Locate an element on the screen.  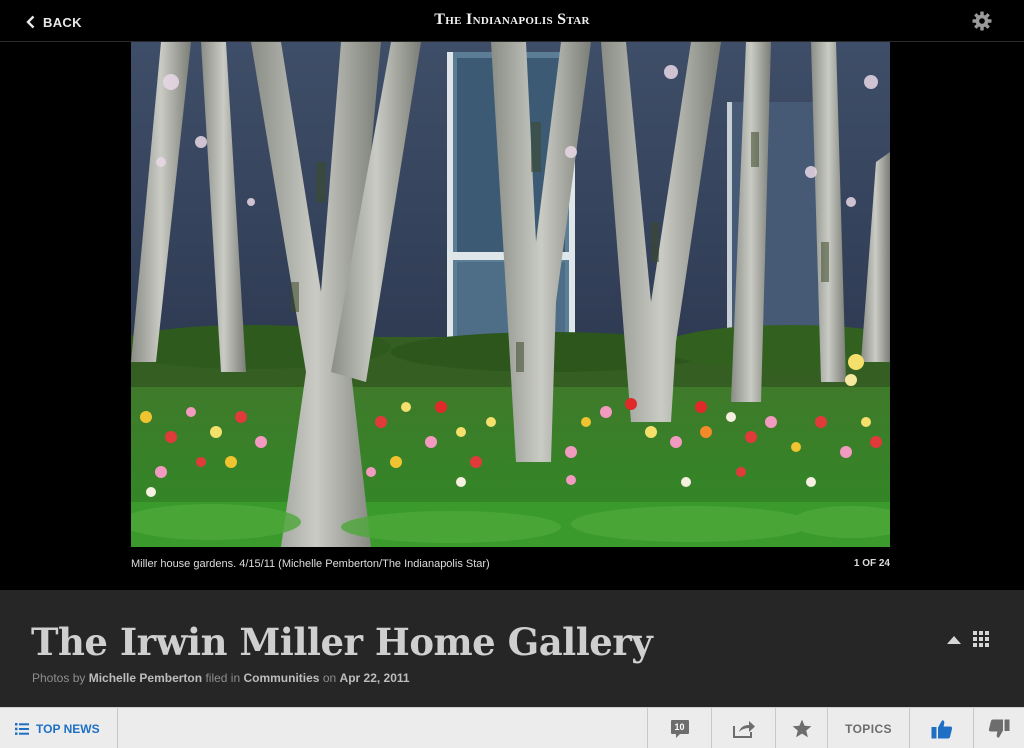
brand-logo: The Indianapolis Star is located at coordinates (512, 19).